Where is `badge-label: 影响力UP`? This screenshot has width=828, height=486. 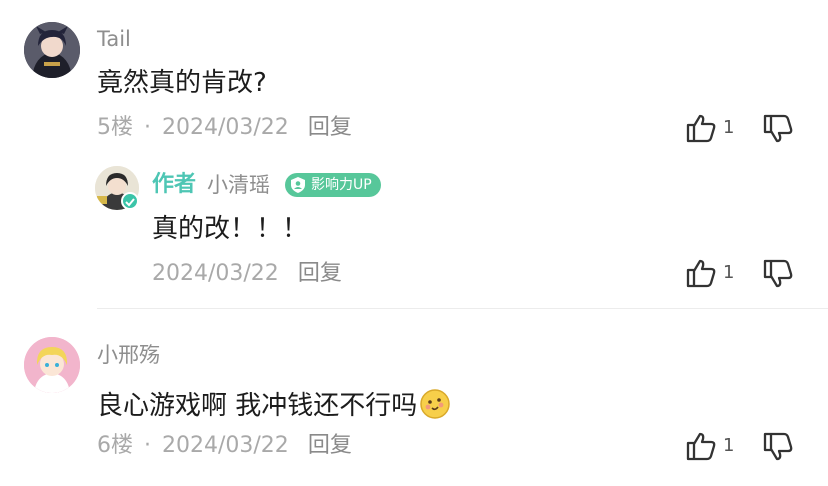 badge-label: 影响力UP is located at coordinates (341, 185).